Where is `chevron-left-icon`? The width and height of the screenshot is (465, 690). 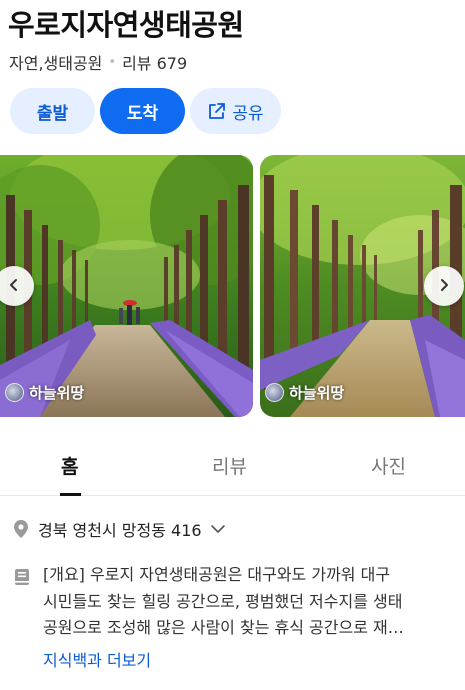
chevron-left-icon is located at coordinates (14, 286).